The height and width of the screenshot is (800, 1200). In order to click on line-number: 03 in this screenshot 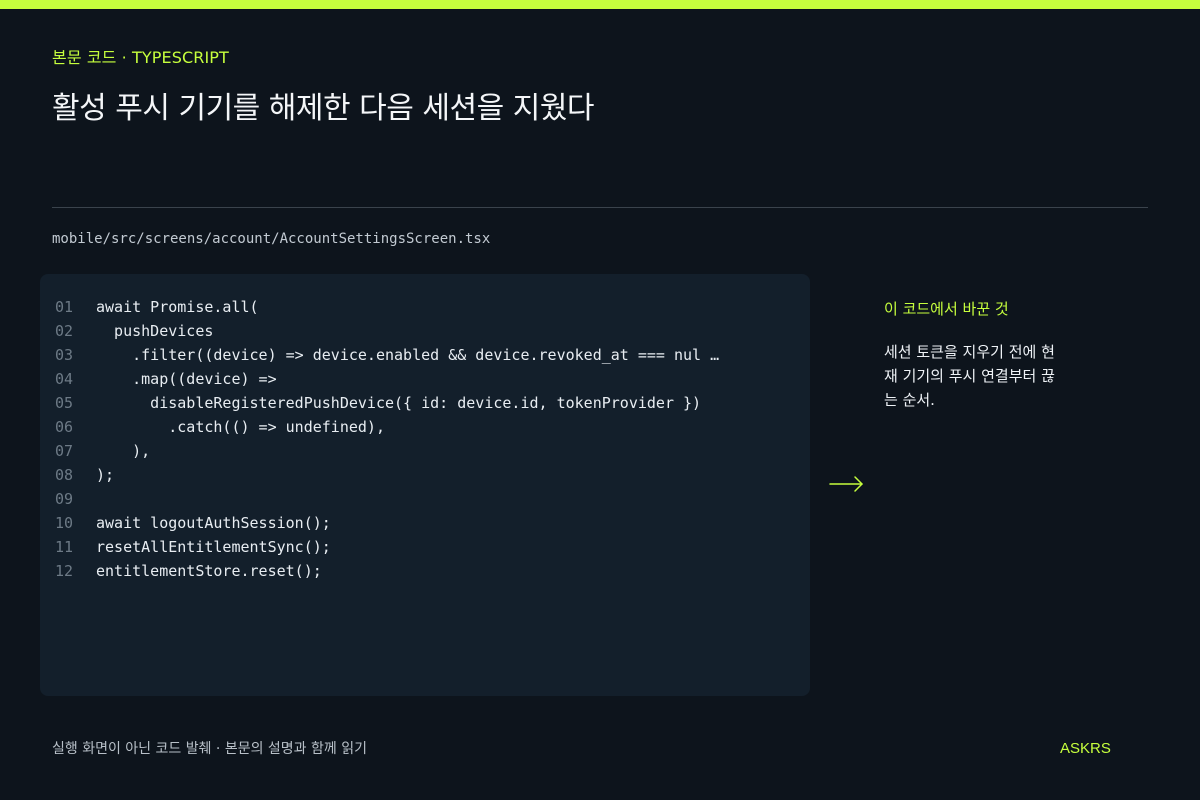, I will do `click(64, 355)`.